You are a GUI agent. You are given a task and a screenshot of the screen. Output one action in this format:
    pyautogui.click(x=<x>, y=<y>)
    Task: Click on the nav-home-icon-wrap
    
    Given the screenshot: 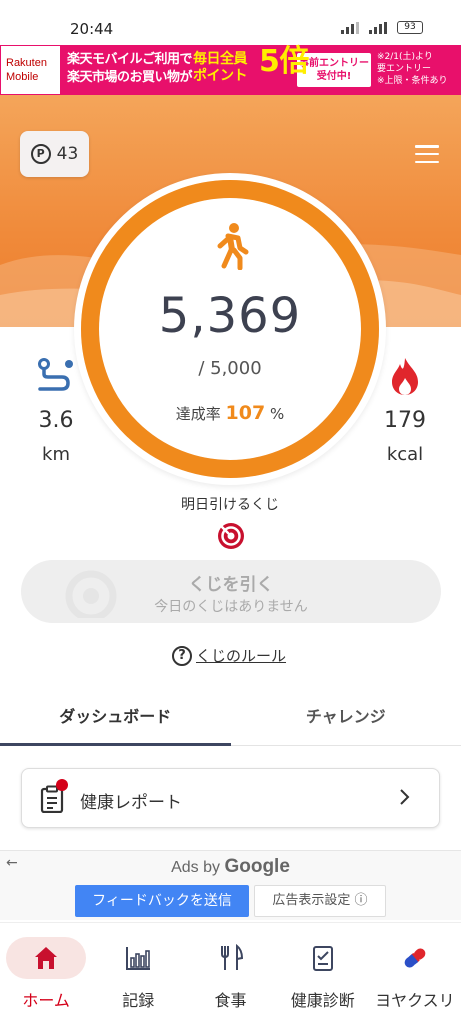 What is the action you would take?
    pyautogui.click(x=46, y=958)
    